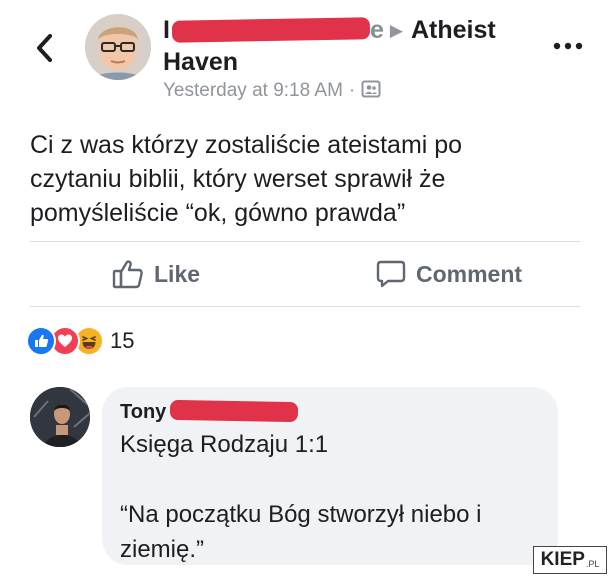 This screenshot has width=610, height=580. I want to click on post-text-line: pomyśleliście “ok, gówno prawda”, so click(218, 213).